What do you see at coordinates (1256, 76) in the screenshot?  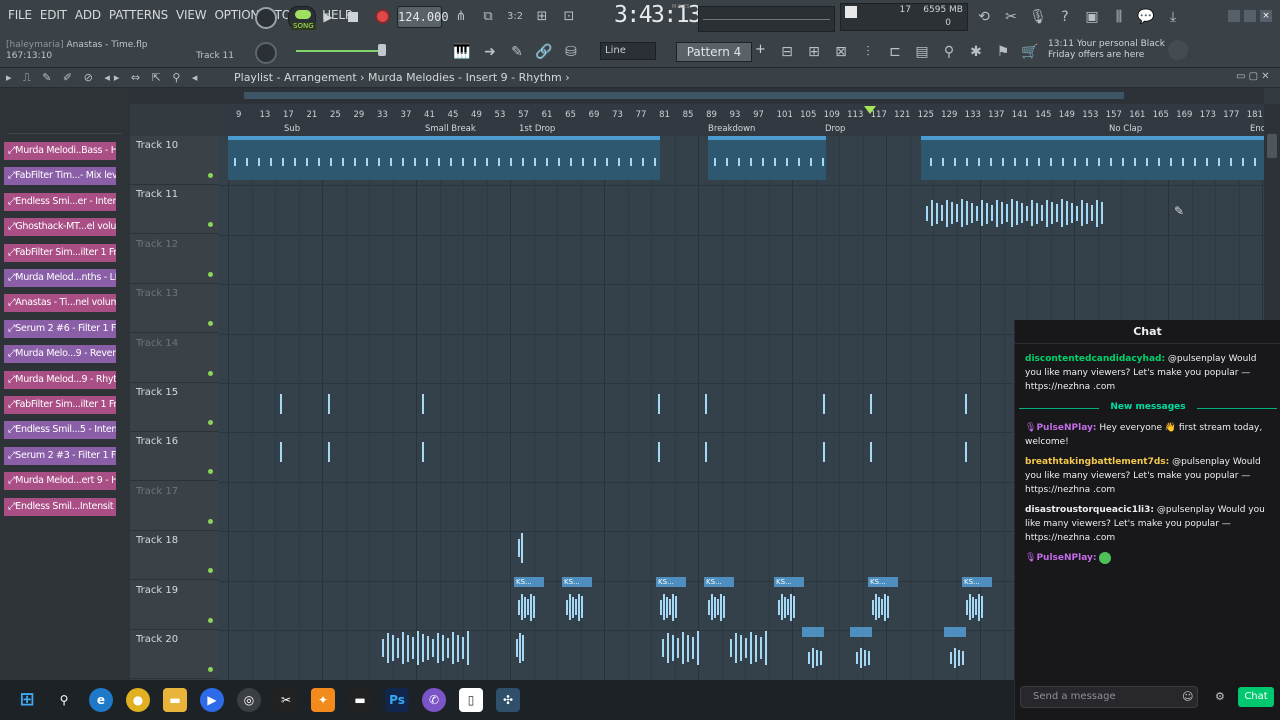 I see `window-controls: ▭ ▢ ✕` at bounding box center [1256, 76].